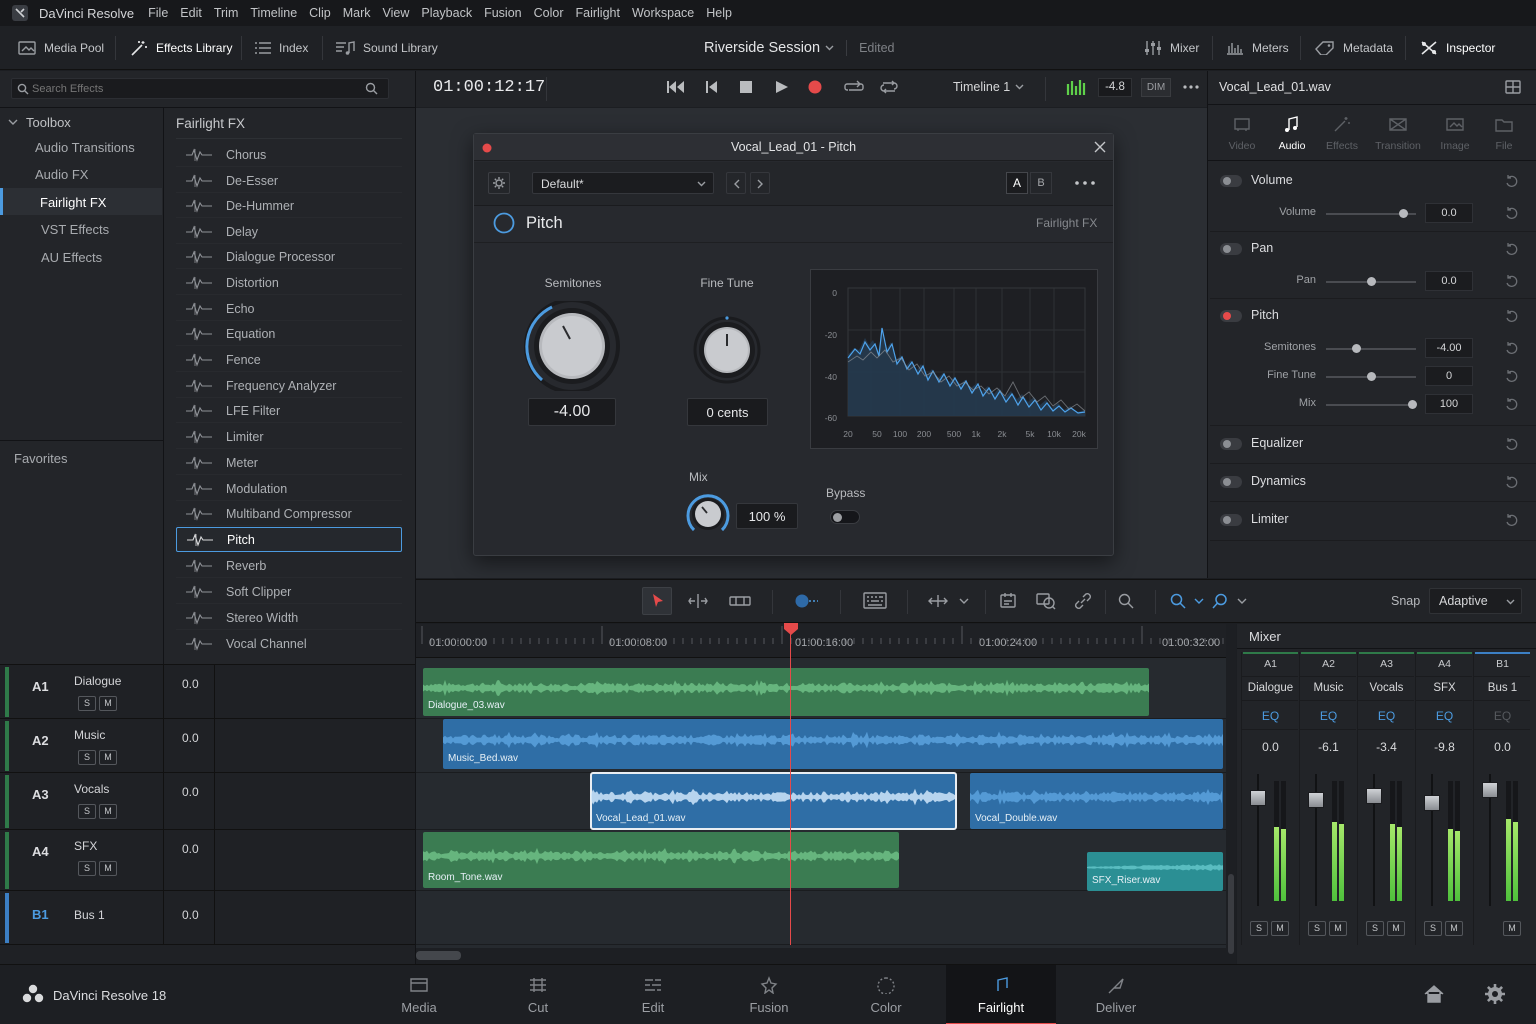 The image size is (1536, 1024). What do you see at coordinates (207, 860) in the screenshot?
I see `track-header-a4: A4 SFX S M 0.0` at bounding box center [207, 860].